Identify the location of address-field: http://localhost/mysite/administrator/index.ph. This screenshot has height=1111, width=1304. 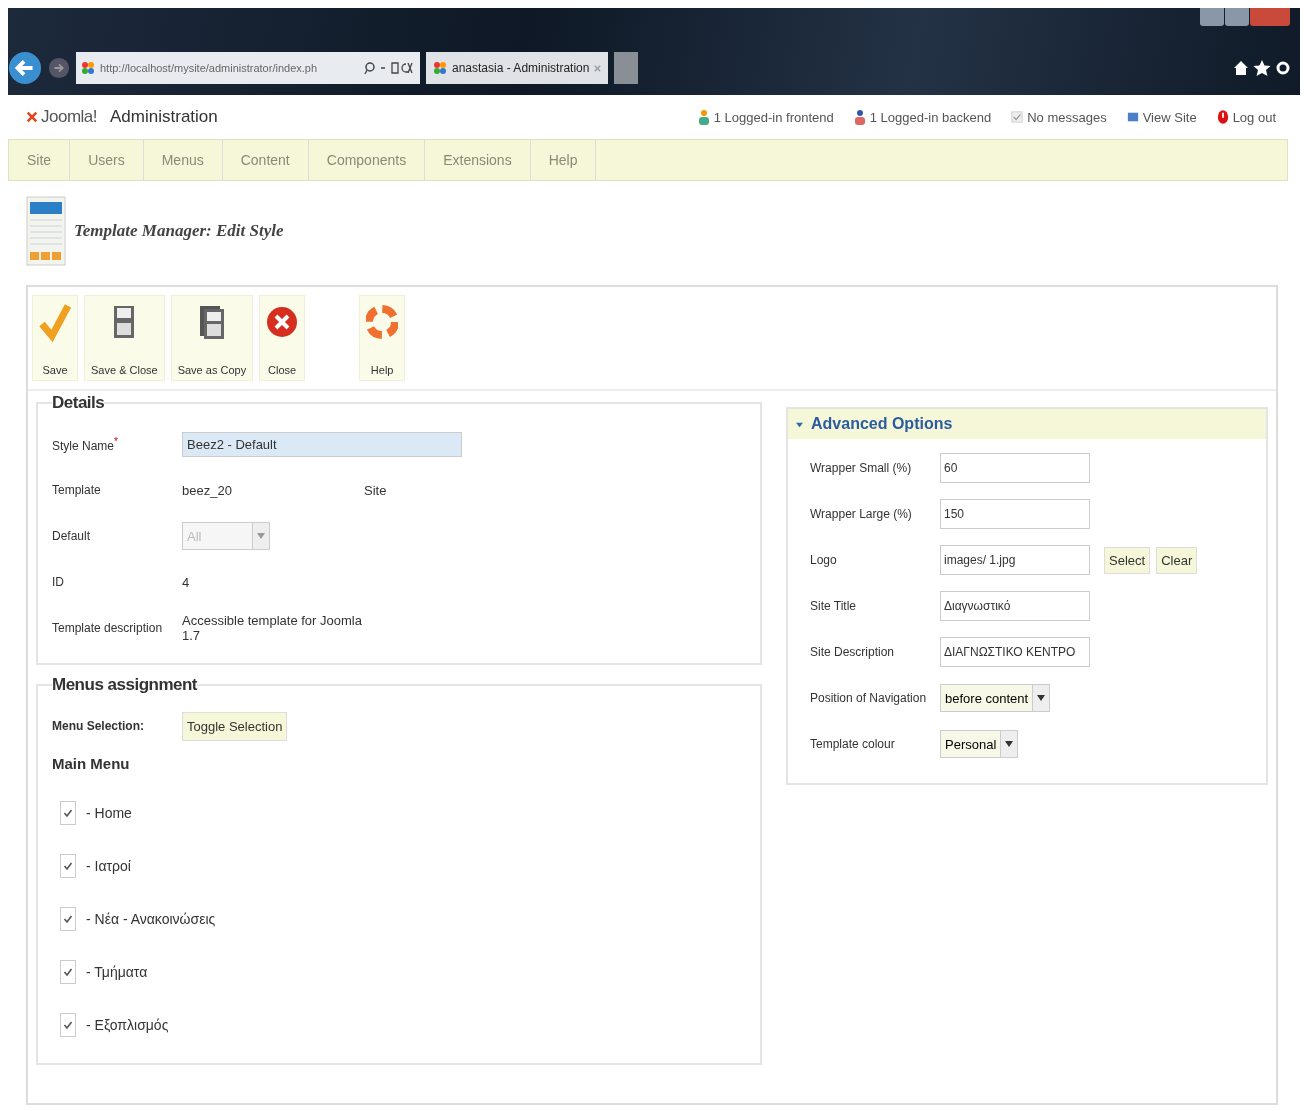
(248, 68).